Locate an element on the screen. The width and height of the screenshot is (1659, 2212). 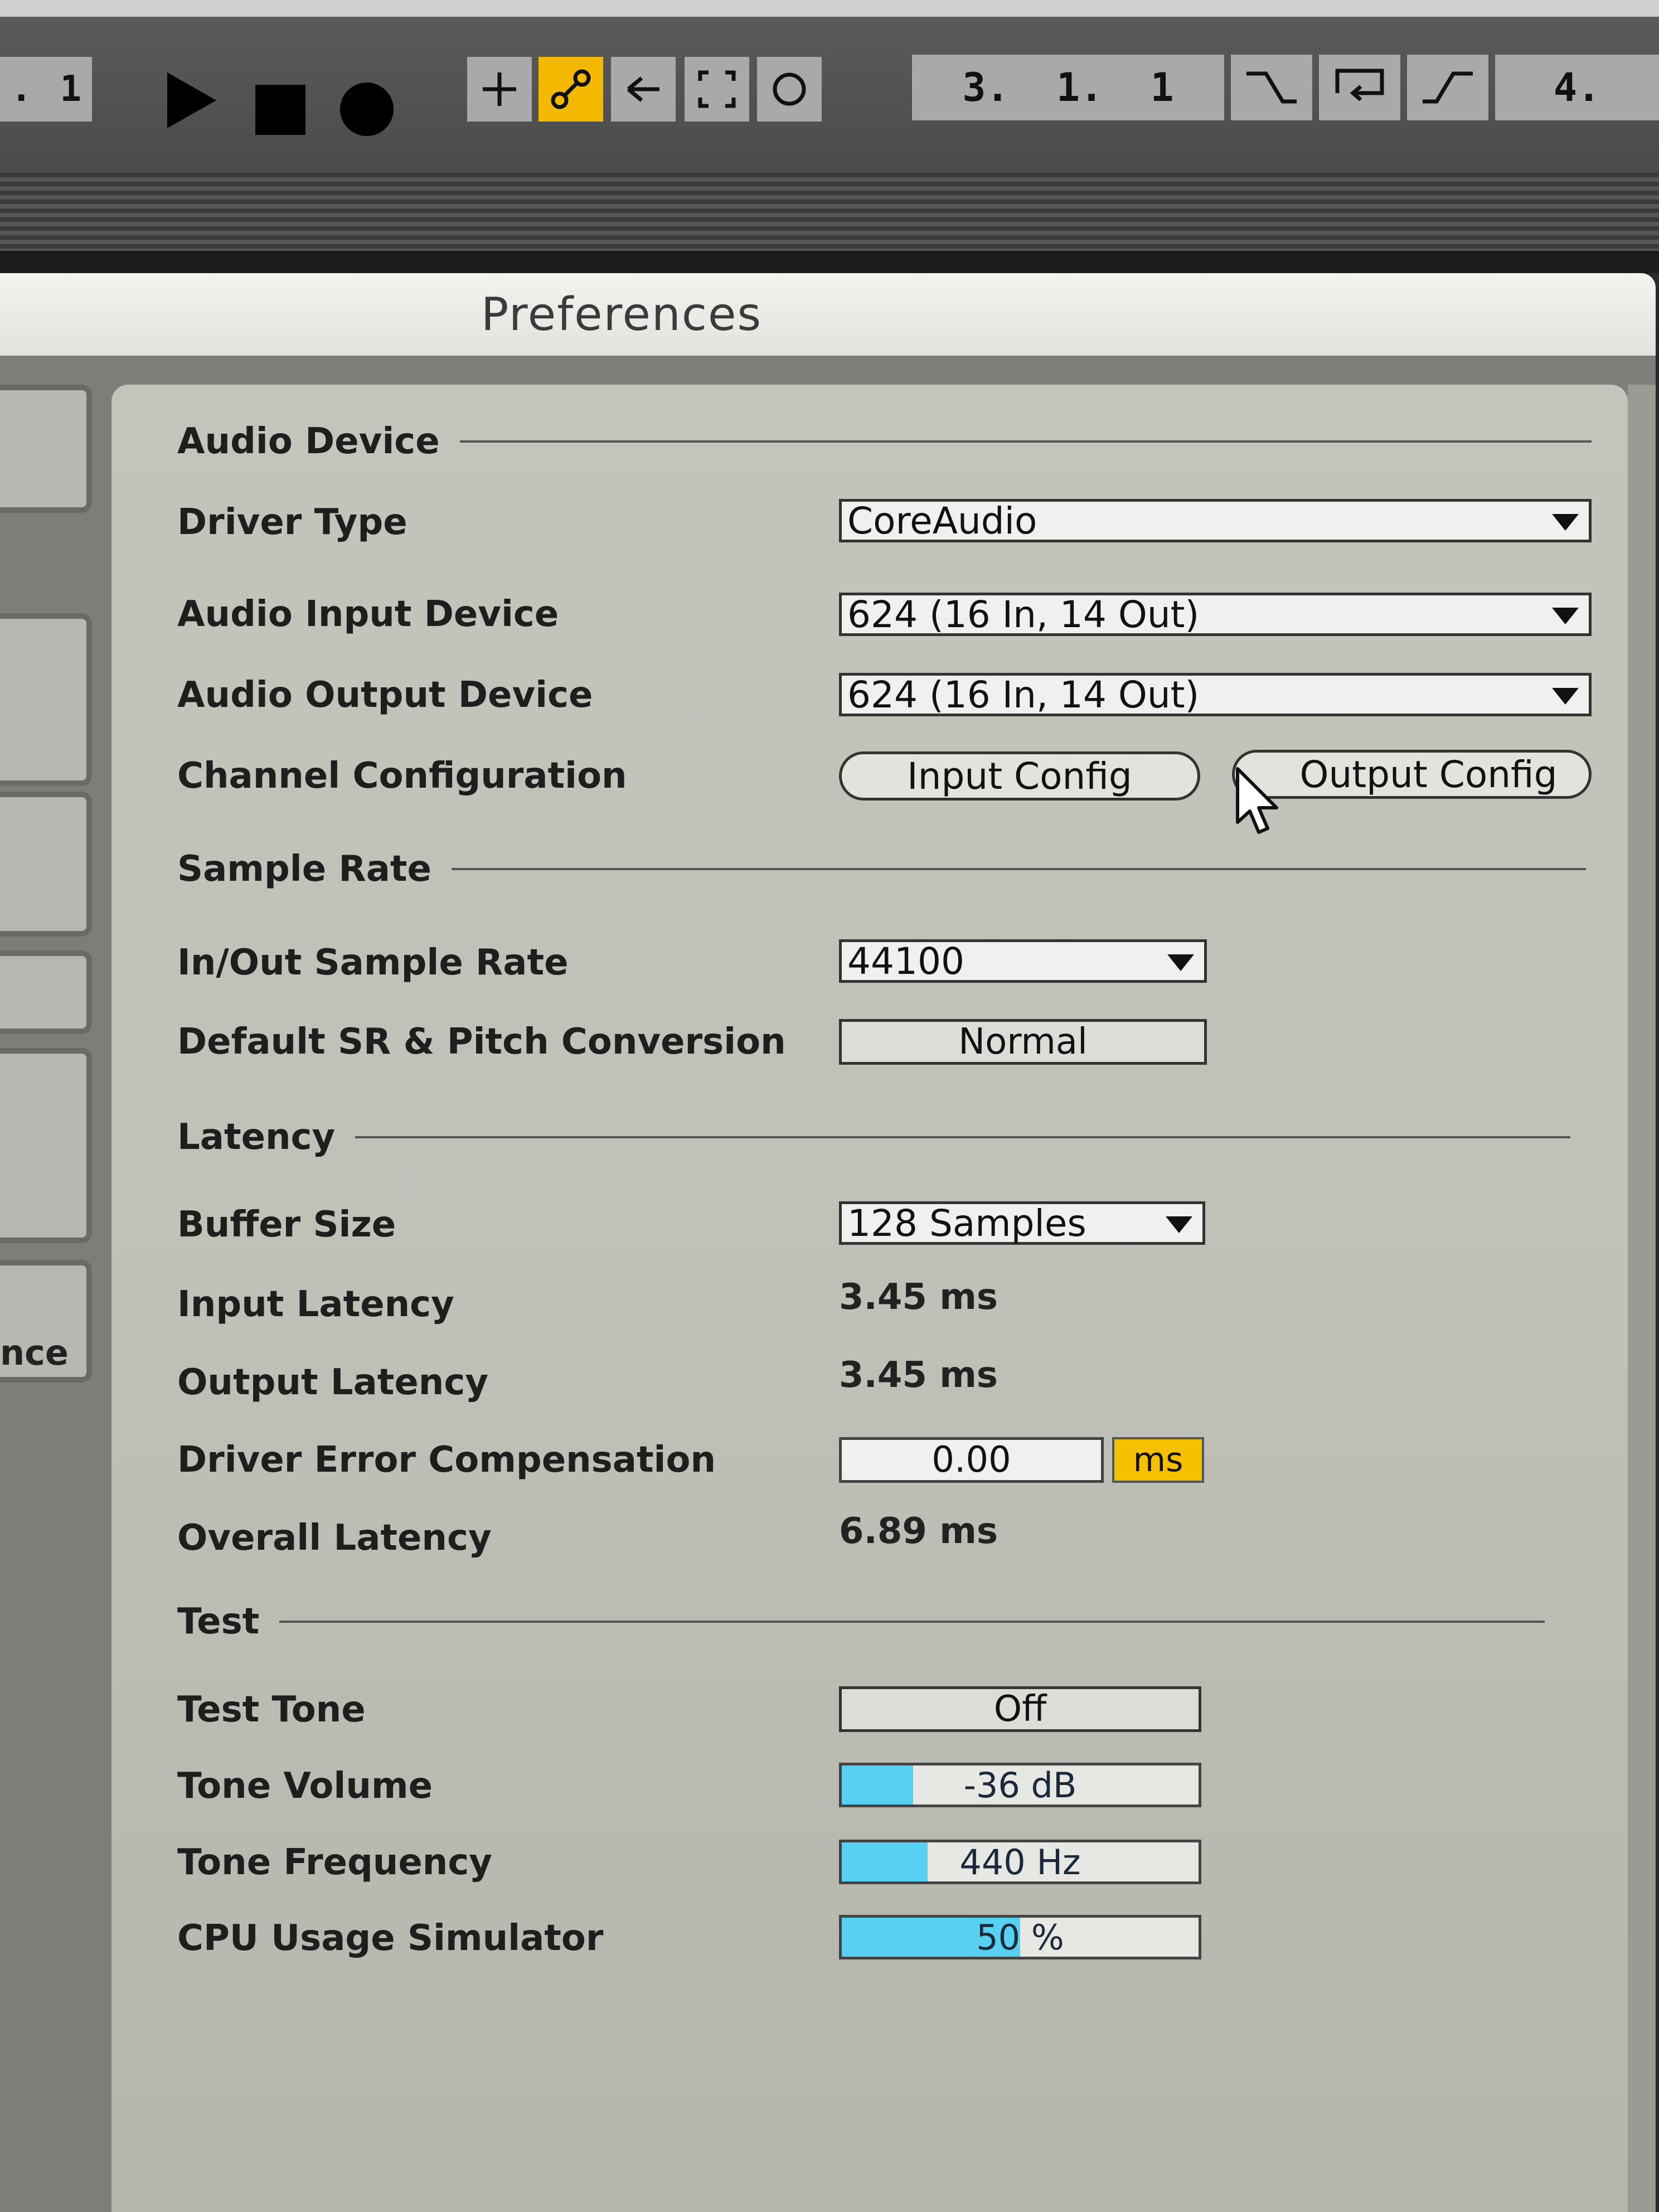
audio-input-device-value: 624 (16 In, 14 Out) is located at coordinates (1023, 614).